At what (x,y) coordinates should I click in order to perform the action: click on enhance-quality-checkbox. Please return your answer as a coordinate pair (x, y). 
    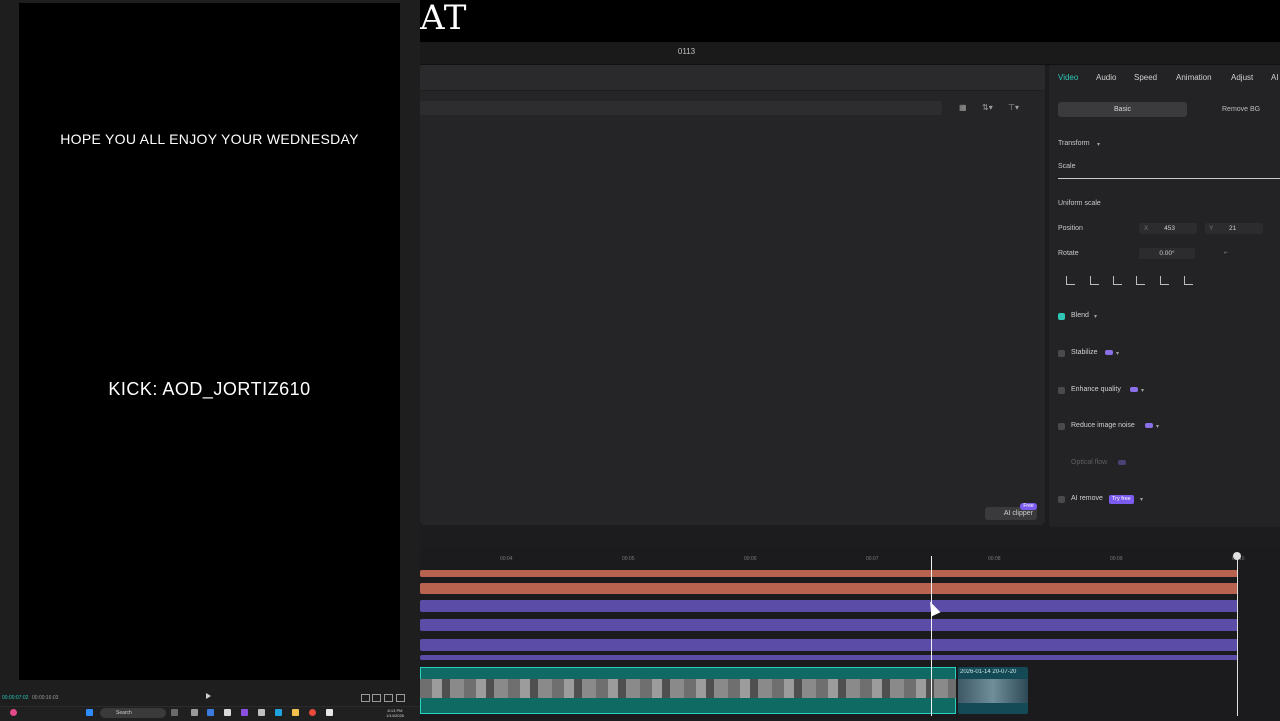
    Looking at the image, I should click on (1061, 390).